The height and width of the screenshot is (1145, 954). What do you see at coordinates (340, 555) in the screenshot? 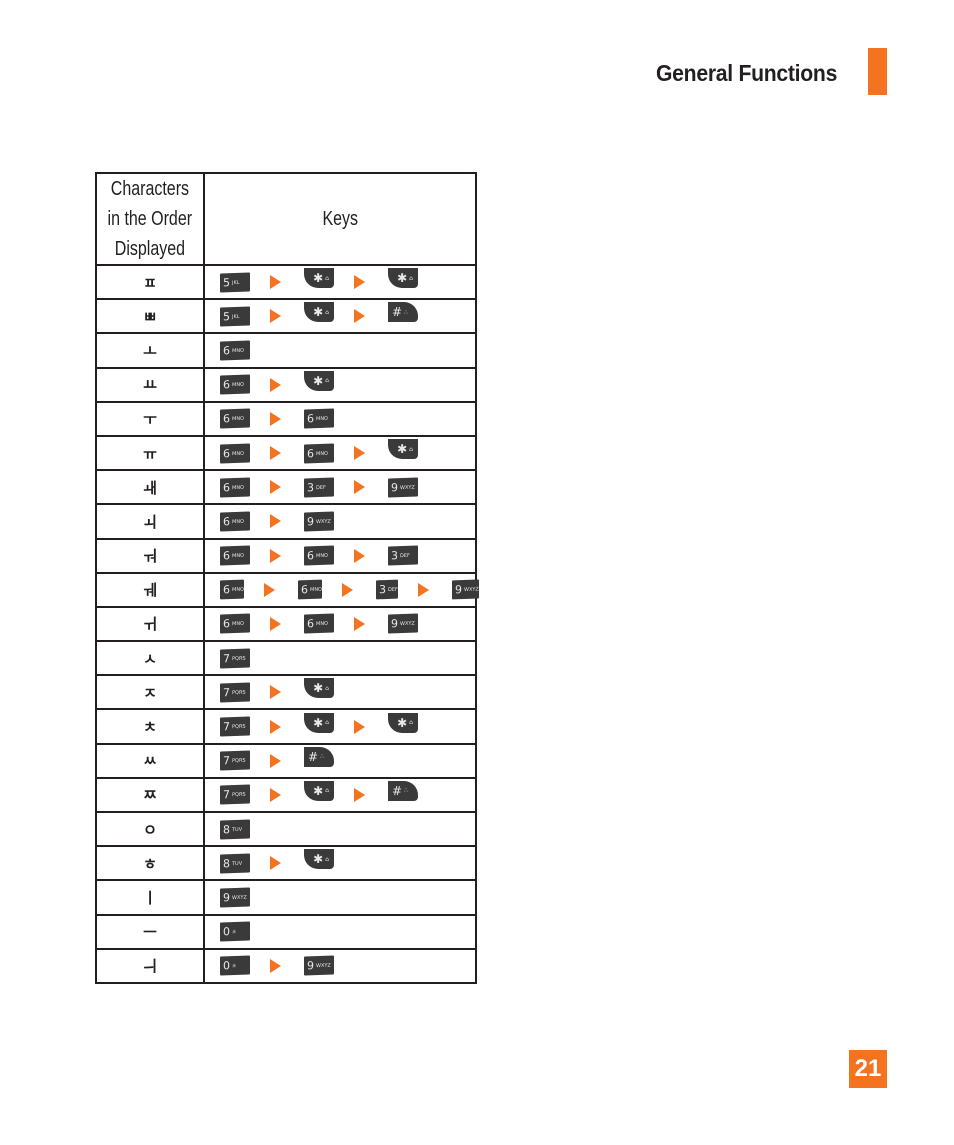
I see `key-sequence: 6 MNO 6 MNO 3 DEF` at bounding box center [340, 555].